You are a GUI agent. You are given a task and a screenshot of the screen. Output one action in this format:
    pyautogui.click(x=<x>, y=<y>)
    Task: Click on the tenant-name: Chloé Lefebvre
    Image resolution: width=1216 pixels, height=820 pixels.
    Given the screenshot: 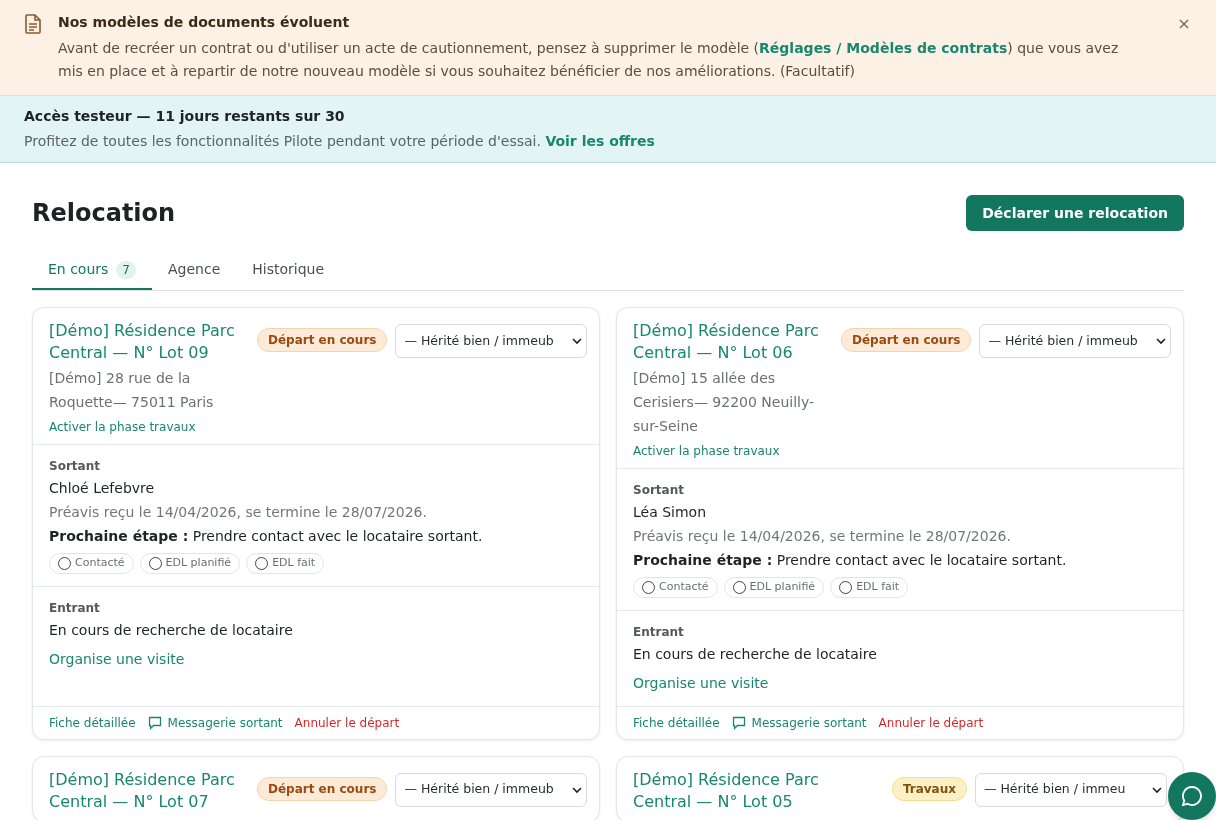 What is the action you would take?
    pyautogui.click(x=102, y=488)
    